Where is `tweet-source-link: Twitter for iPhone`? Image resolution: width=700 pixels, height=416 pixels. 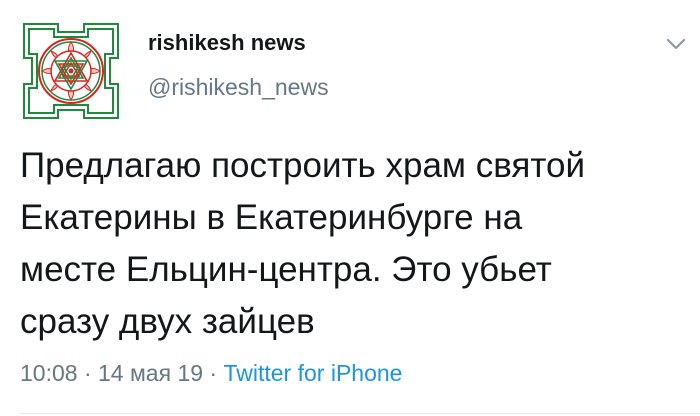
tweet-source-link: Twitter for iPhone is located at coordinates (312, 373).